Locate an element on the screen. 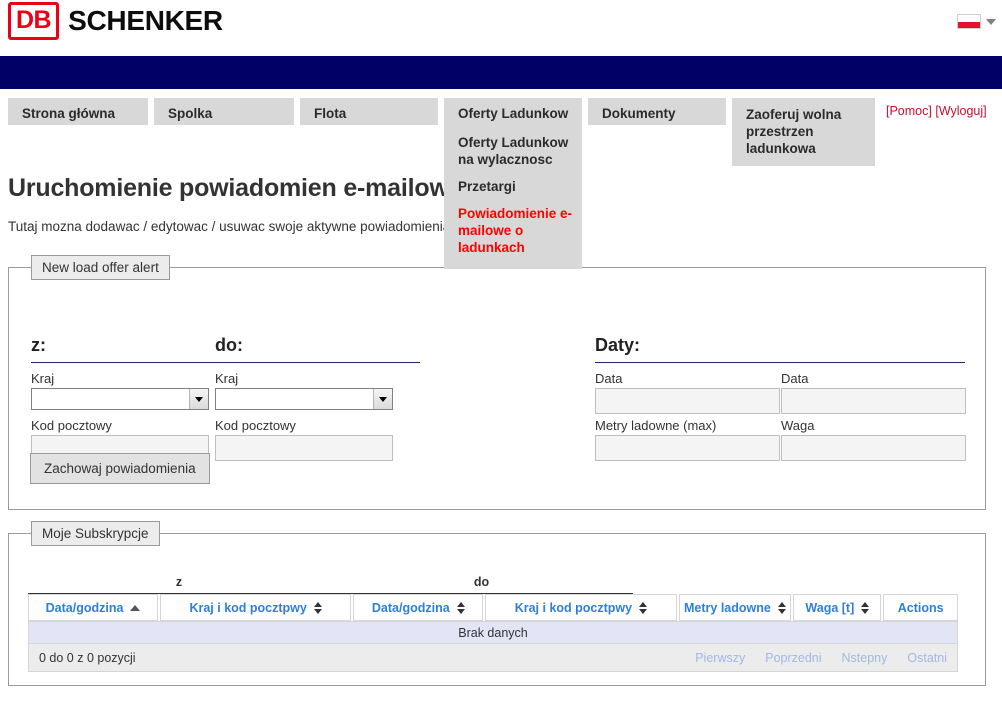  logout-link: [Wyloguj] is located at coordinates (960, 111).